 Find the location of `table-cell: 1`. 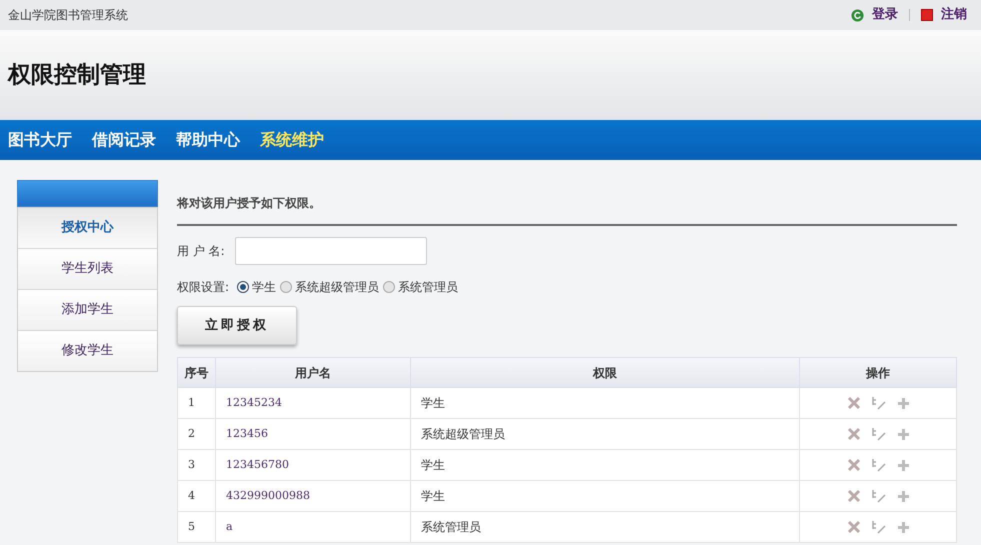

table-cell: 1 is located at coordinates (197, 403).